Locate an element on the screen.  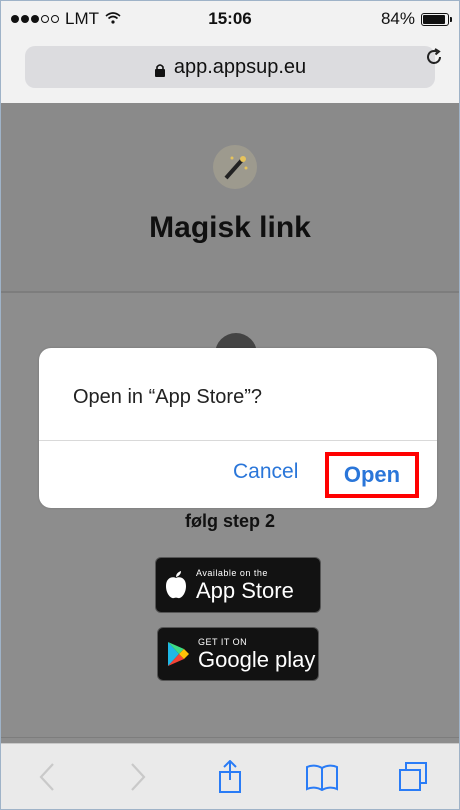
browser-toolbar is located at coordinates (230, 776).